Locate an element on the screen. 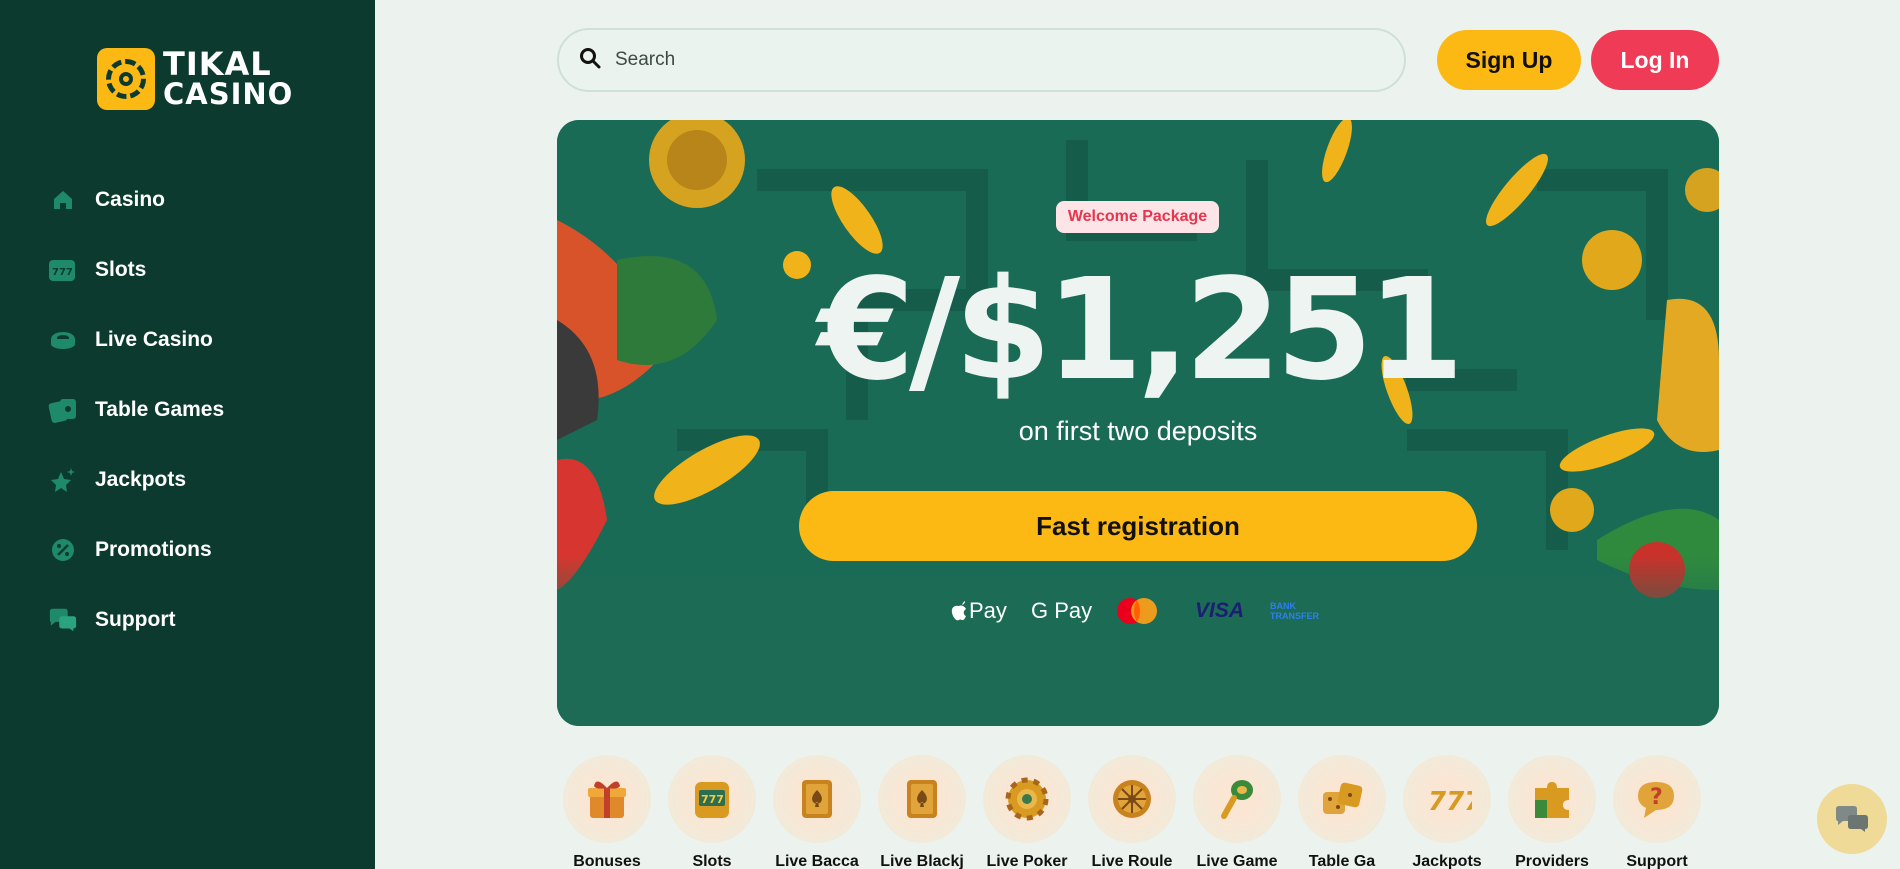  search-bar is located at coordinates (981, 60).